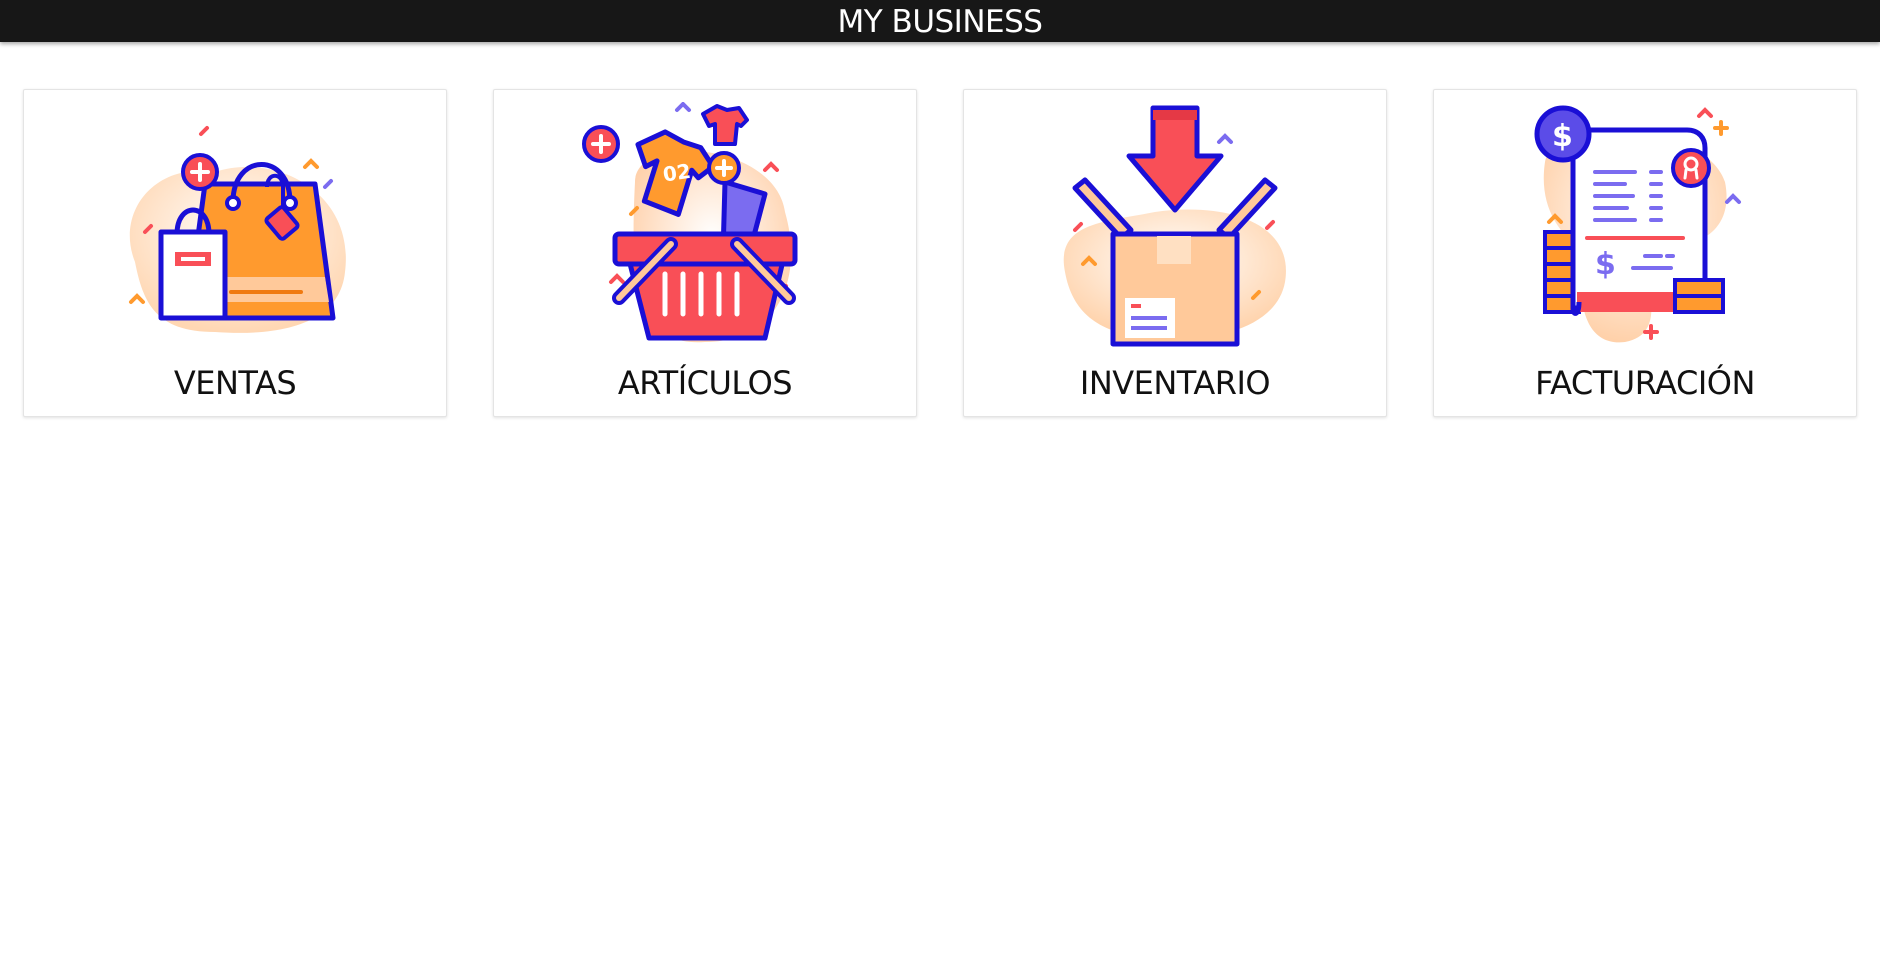 The image size is (1880, 970). I want to click on card-label: VENTAS, so click(235, 383).